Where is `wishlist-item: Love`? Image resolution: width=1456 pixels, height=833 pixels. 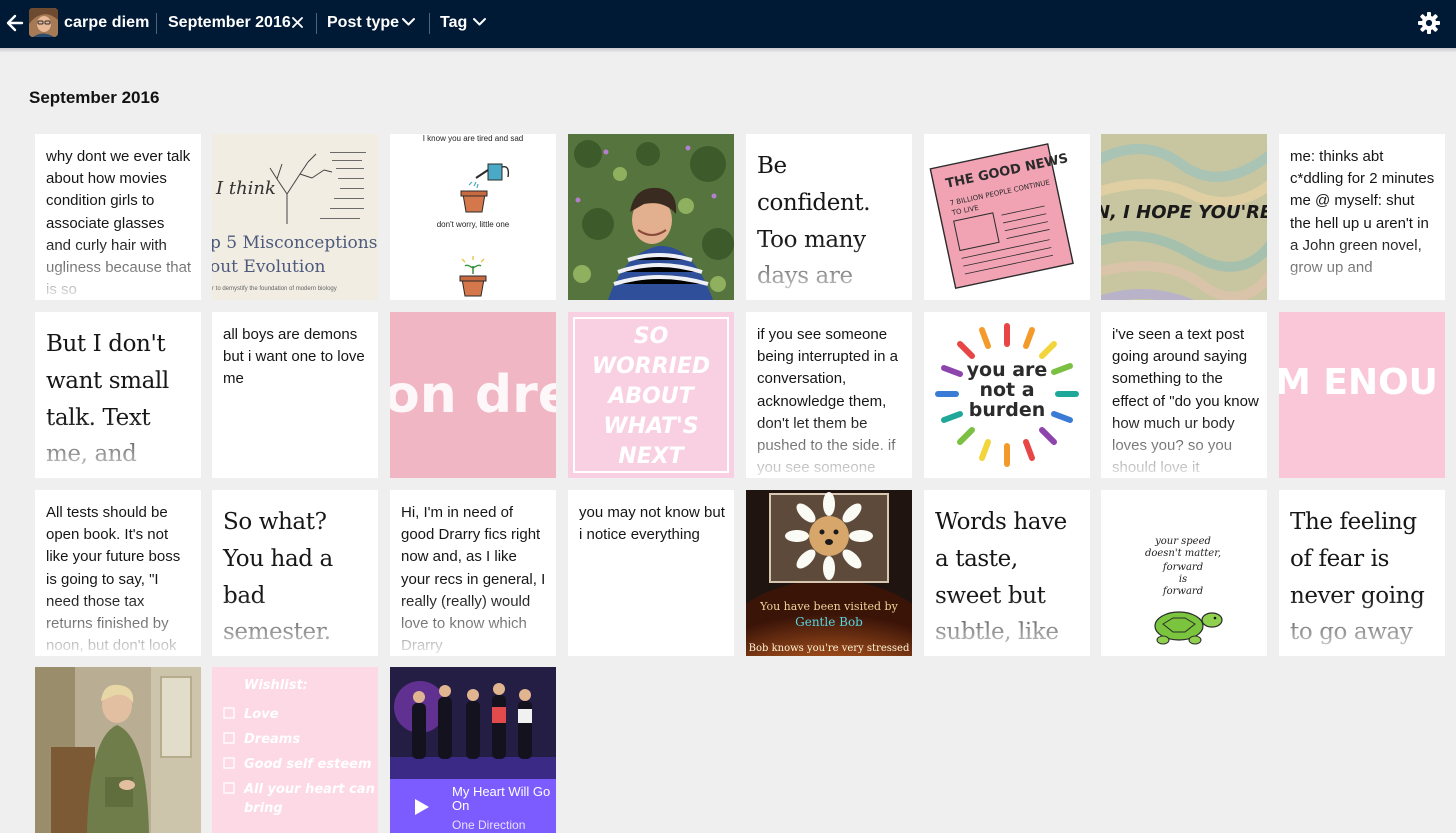 wishlist-item: Love is located at coordinates (261, 714).